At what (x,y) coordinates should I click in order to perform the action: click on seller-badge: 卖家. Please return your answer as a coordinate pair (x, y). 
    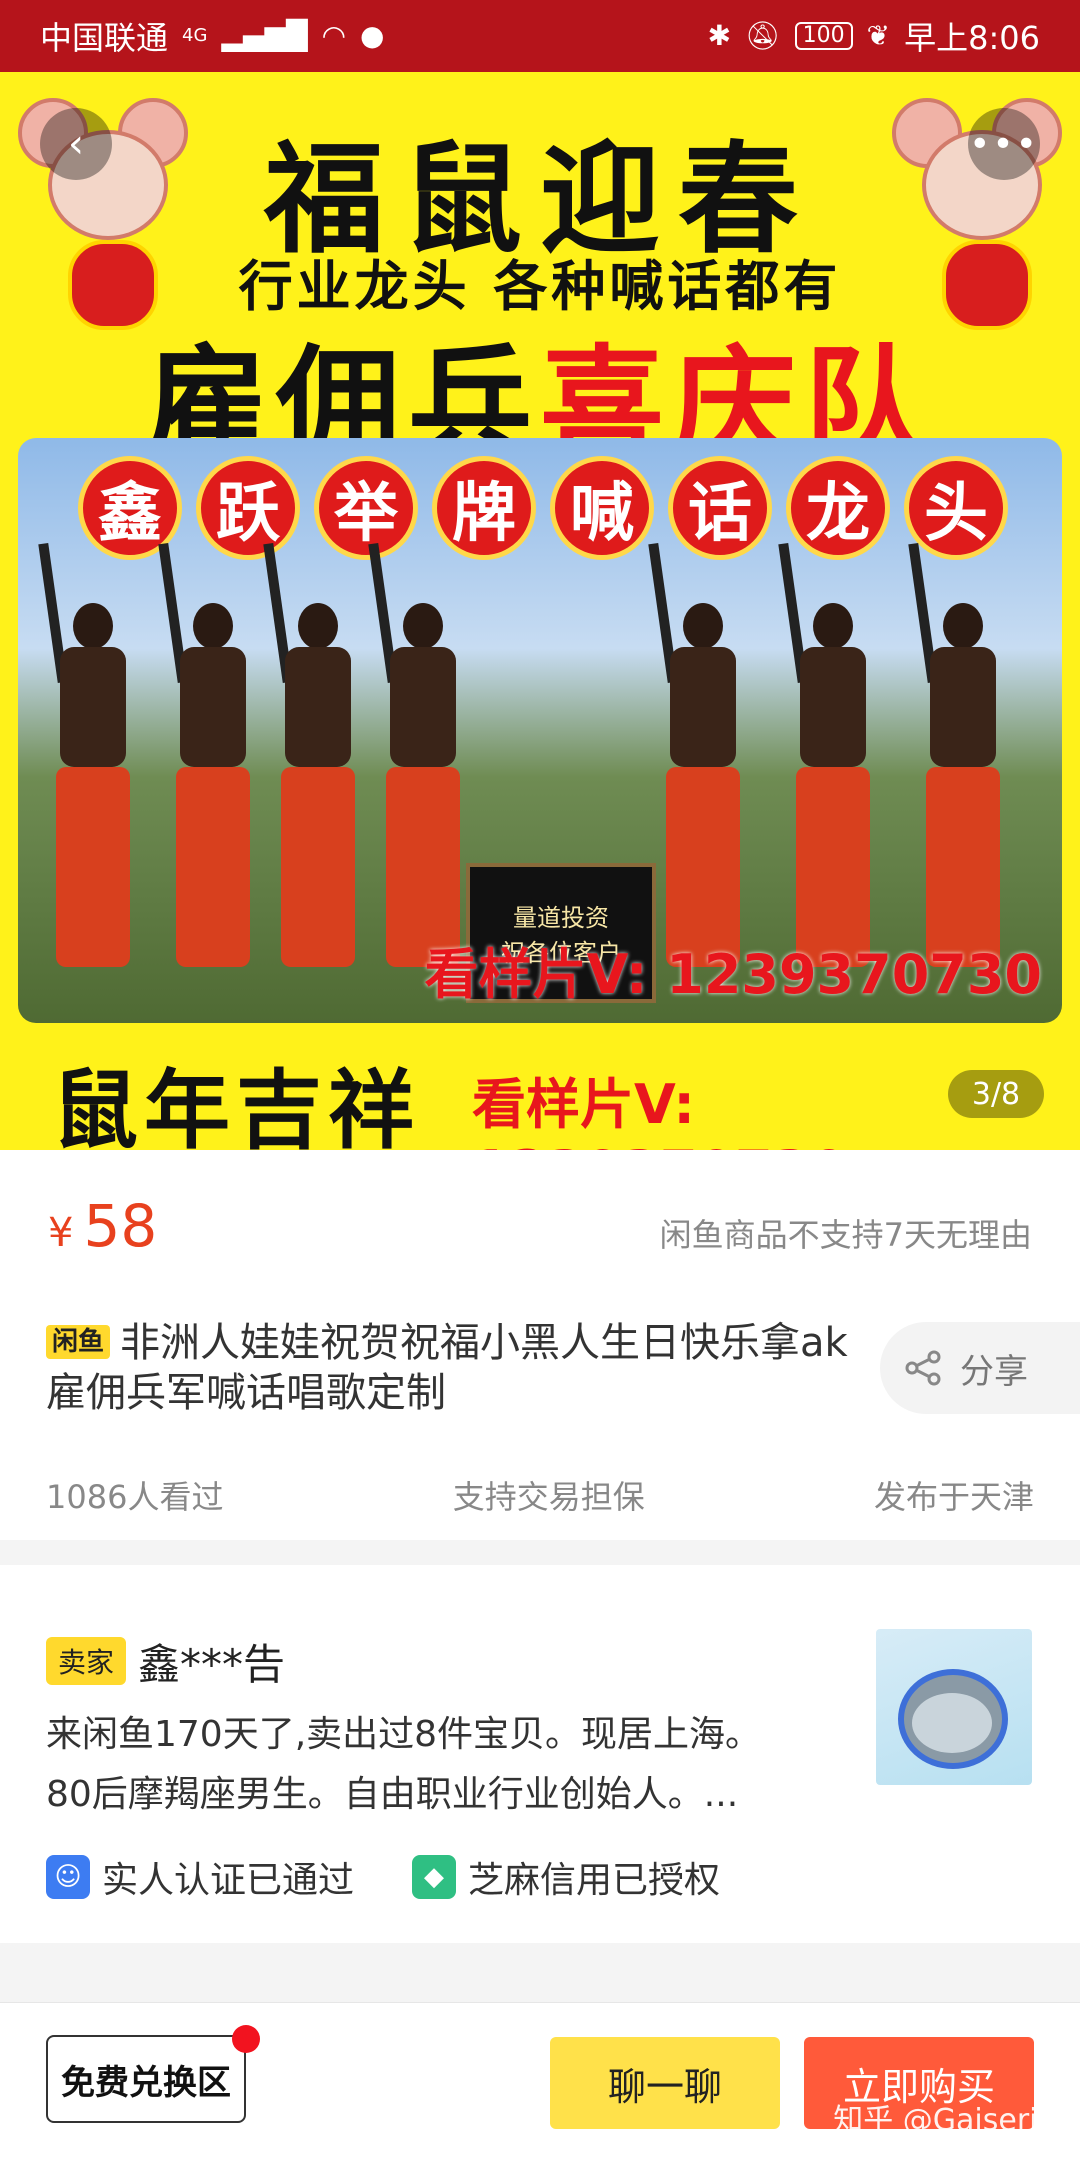
    Looking at the image, I should click on (86, 1661).